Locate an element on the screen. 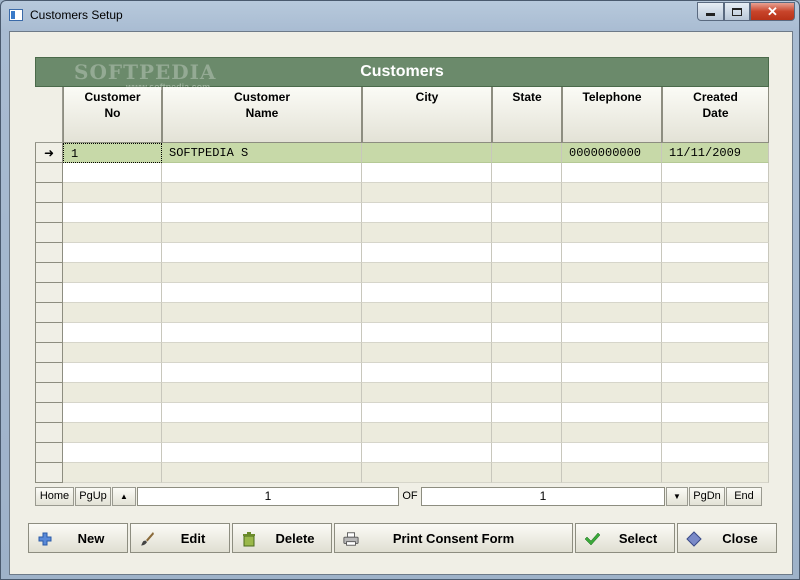  home-button: Home is located at coordinates (54, 496).